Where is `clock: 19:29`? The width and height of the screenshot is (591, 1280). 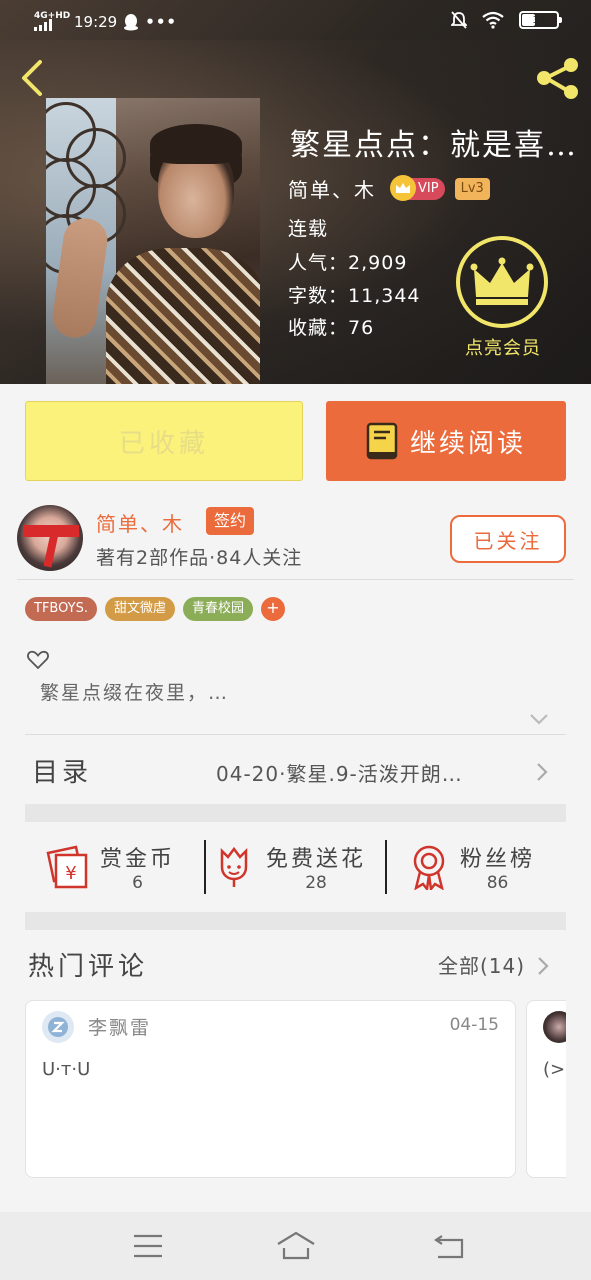 clock: 19:29 is located at coordinates (96, 21).